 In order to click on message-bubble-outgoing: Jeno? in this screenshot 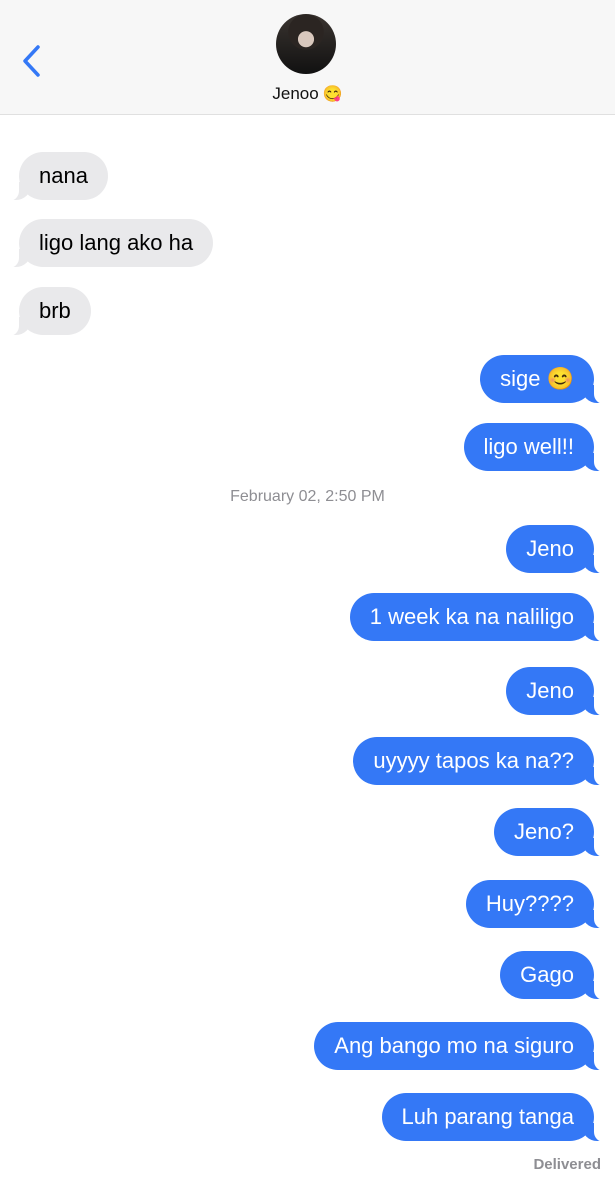, I will do `click(550, 832)`.